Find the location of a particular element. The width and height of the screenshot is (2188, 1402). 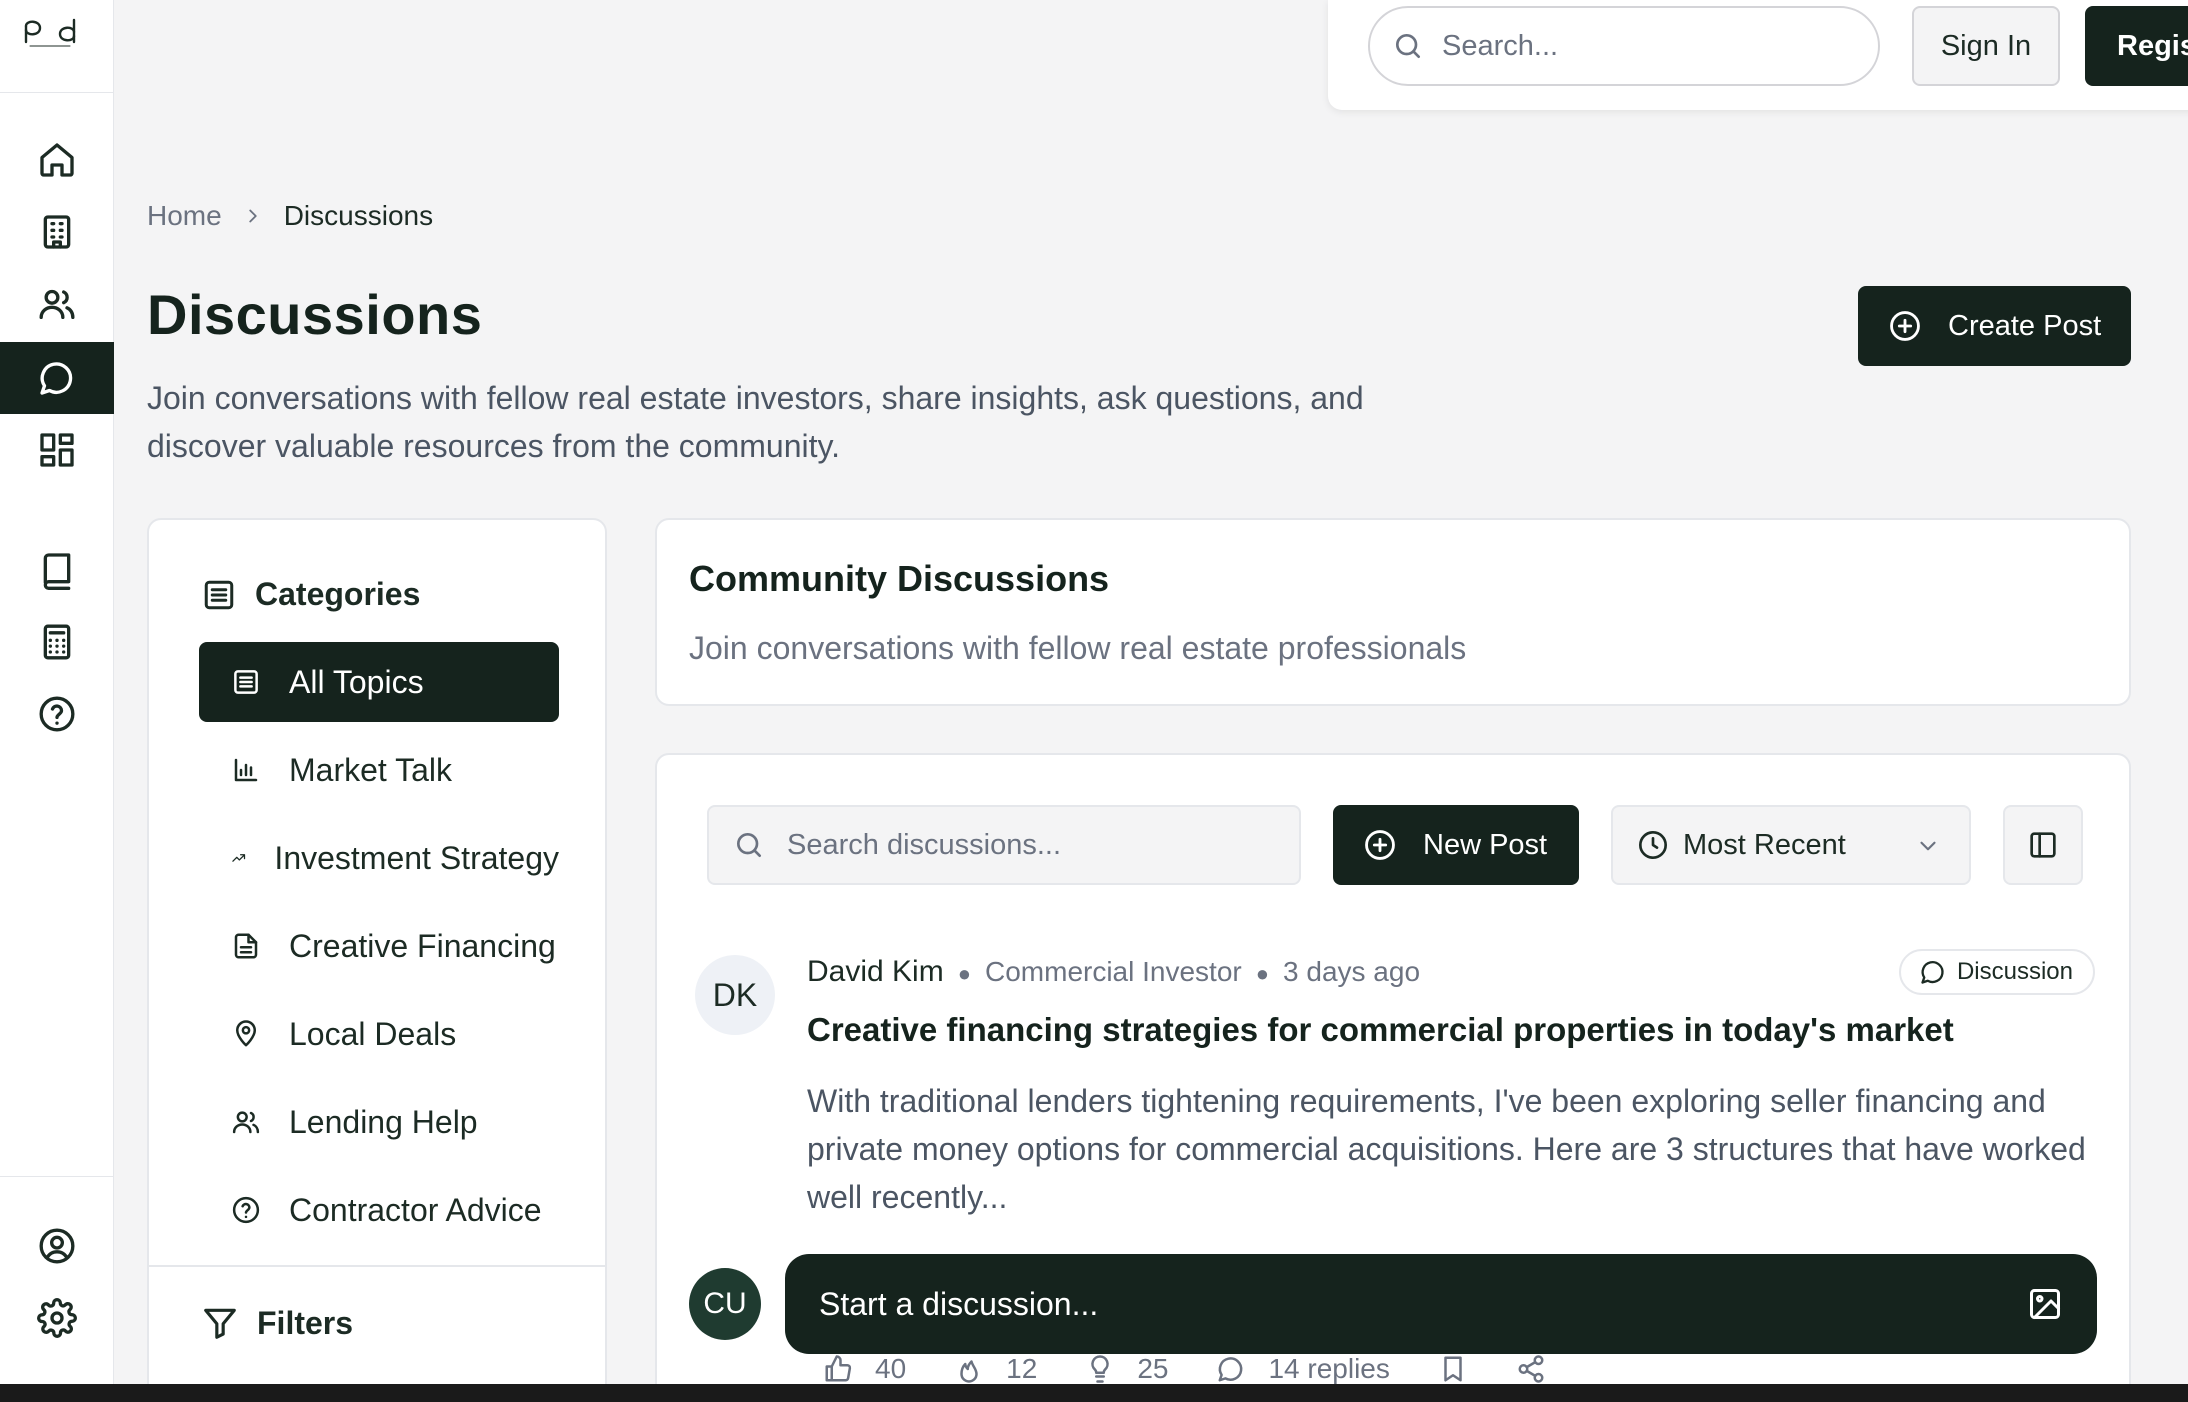

community-title: Community Discussions is located at coordinates (899, 578).